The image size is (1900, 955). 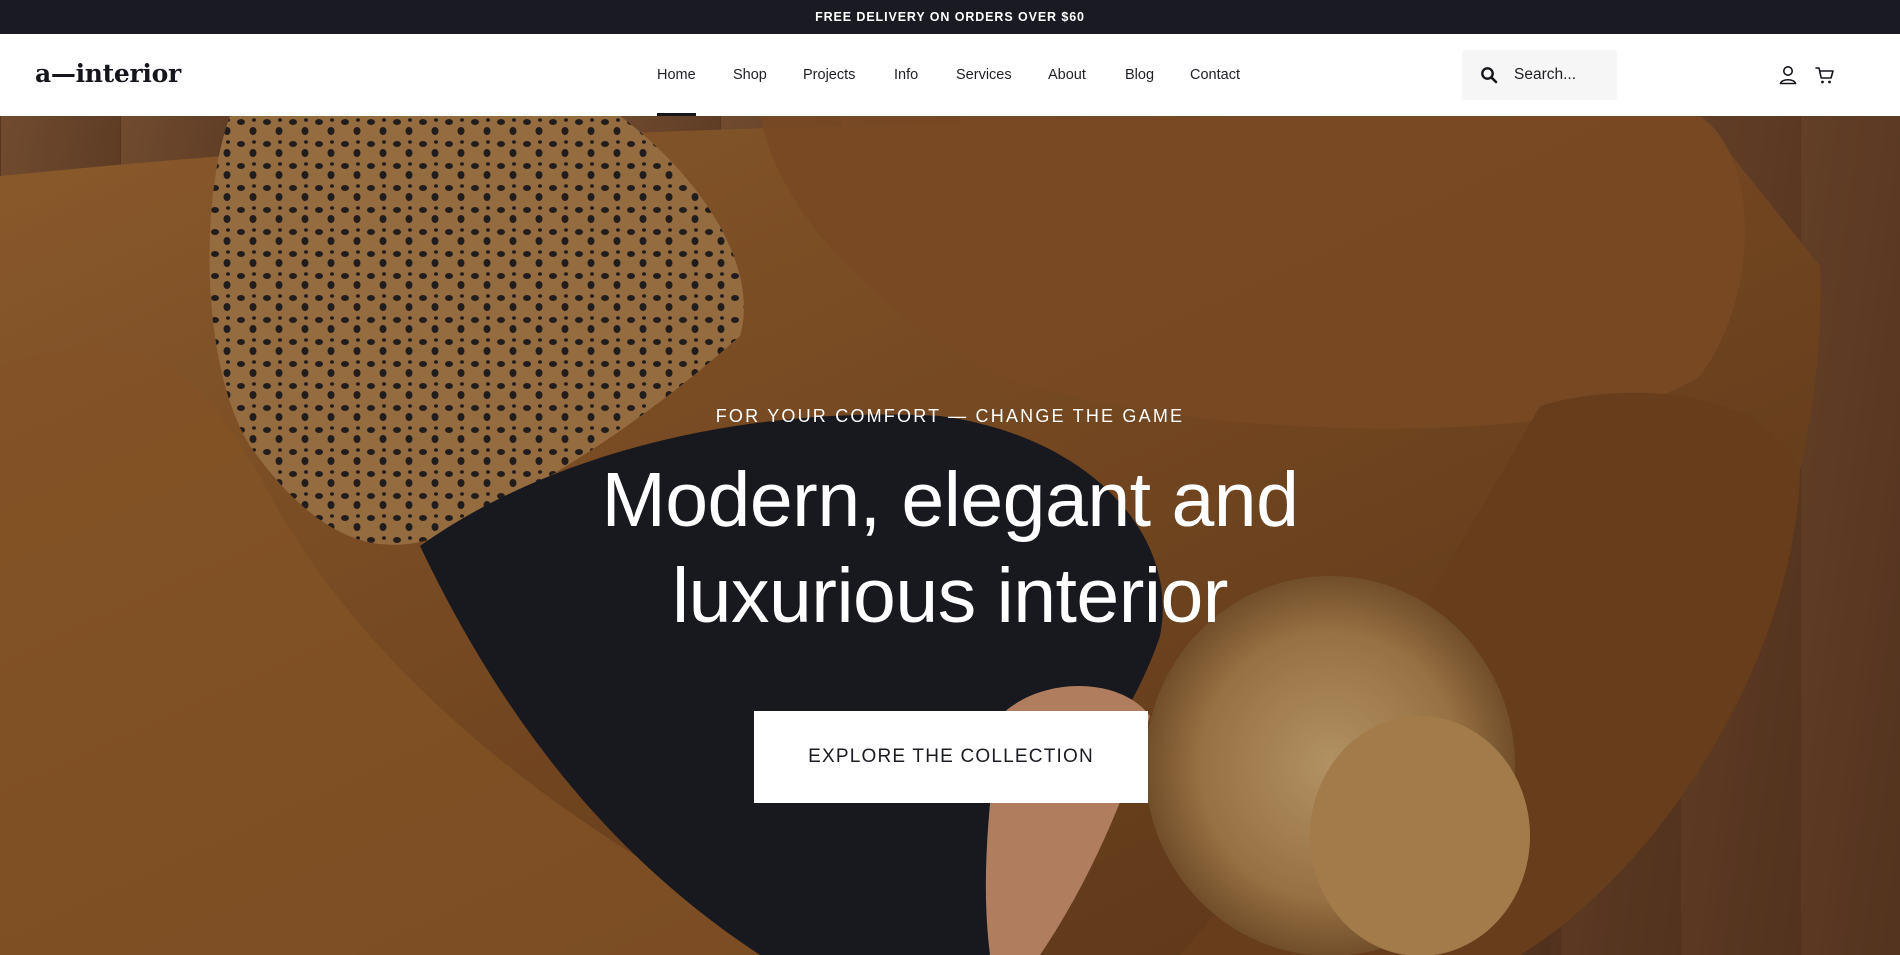 I want to click on search-input, so click(x=1561, y=75).